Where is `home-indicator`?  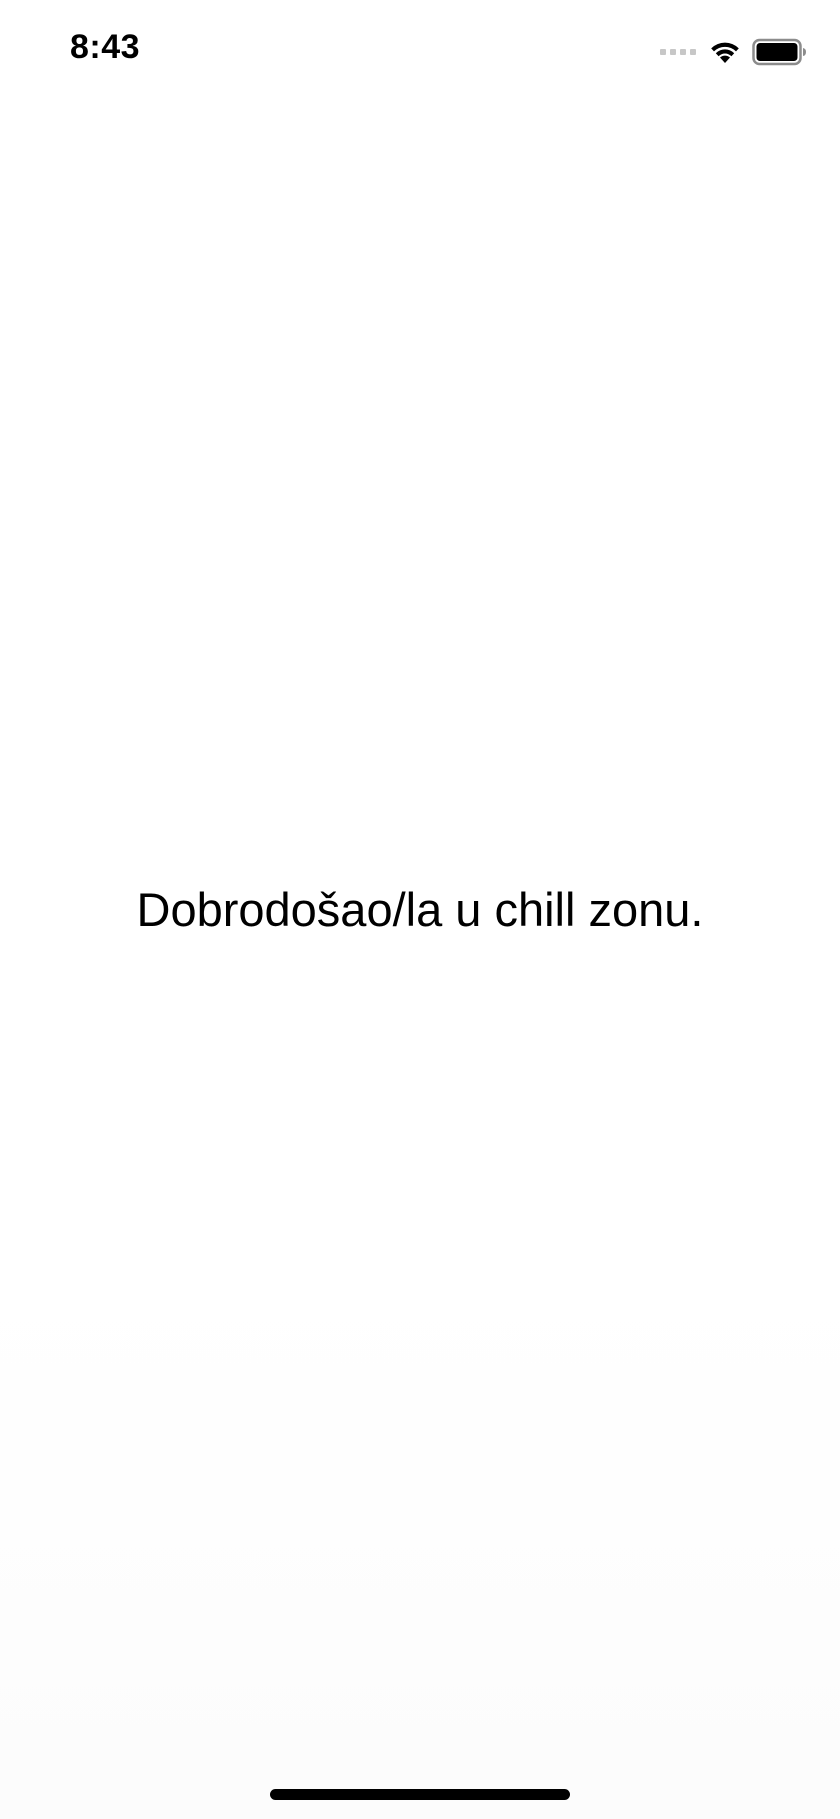 home-indicator is located at coordinates (420, 1794).